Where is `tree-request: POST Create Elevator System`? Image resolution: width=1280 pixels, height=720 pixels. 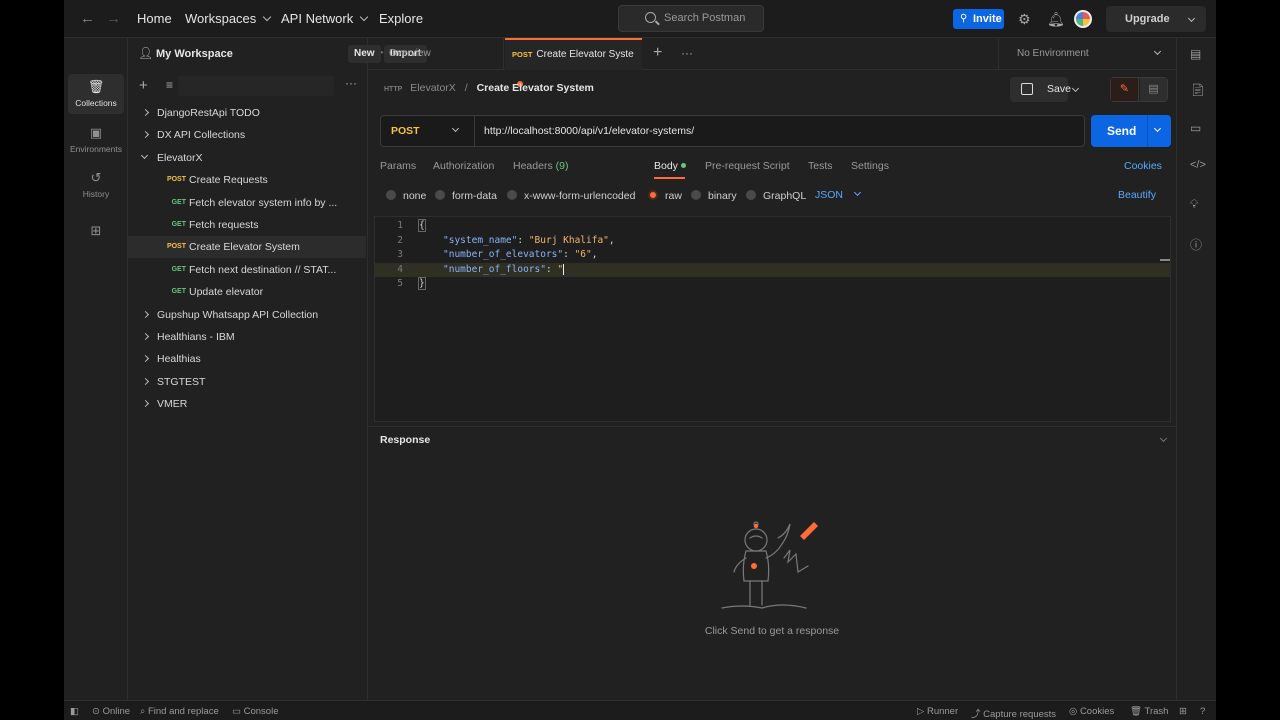
tree-request: POST Create Elevator System is located at coordinates (247, 247).